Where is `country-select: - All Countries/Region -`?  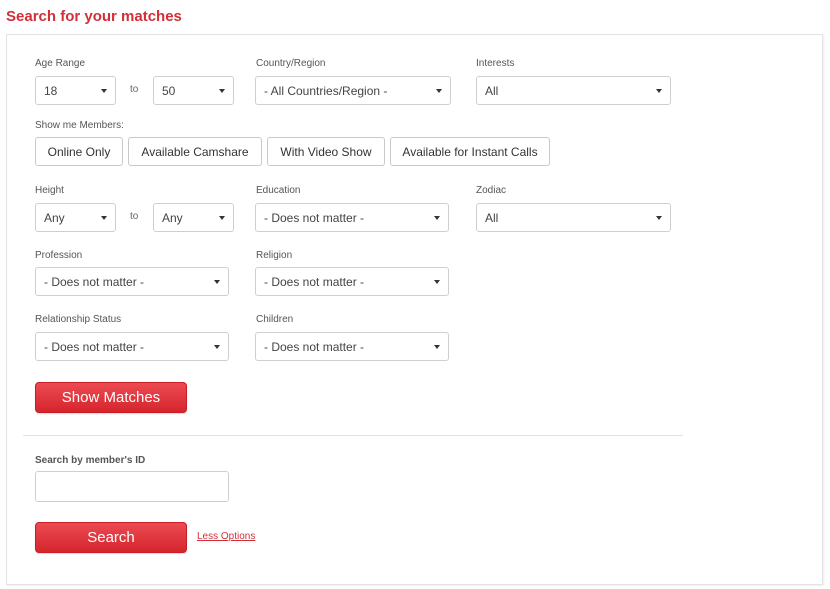
country-select: - All Countries/Region - is located at coordinates (353, 90).